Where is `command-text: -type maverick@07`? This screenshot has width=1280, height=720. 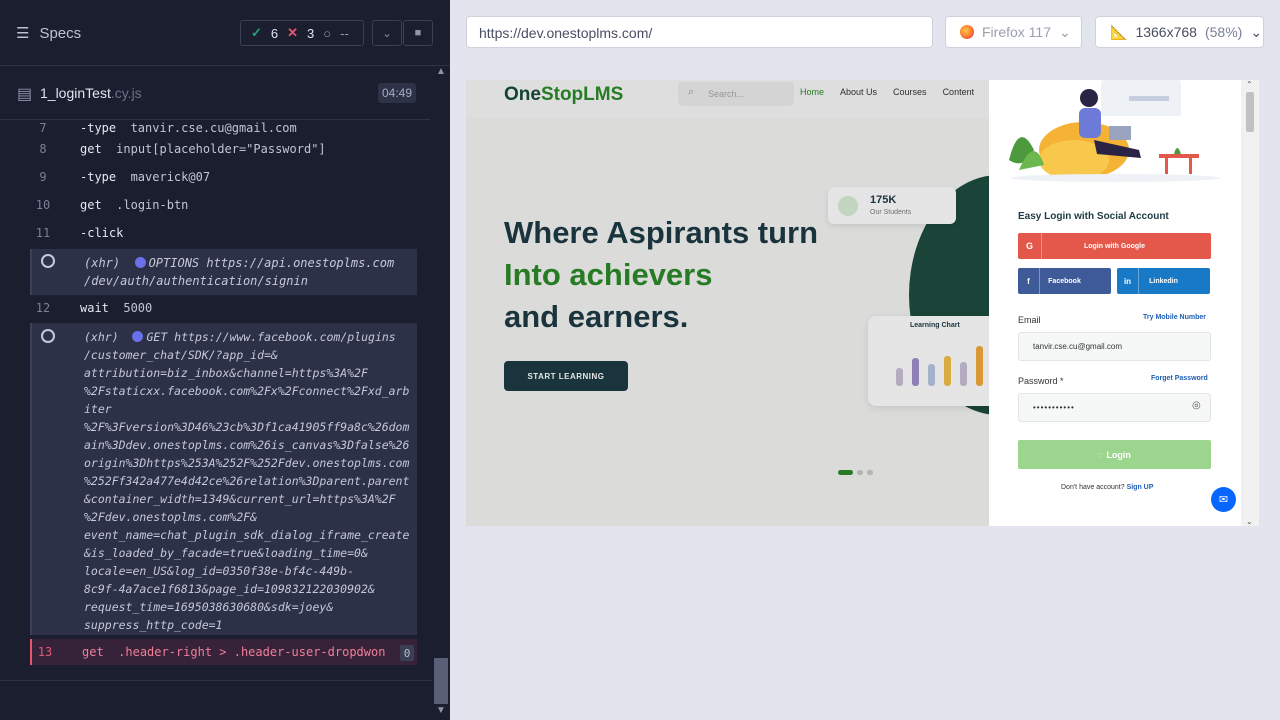 command-text: -type maverick@07 is located at coordinates (145, 177).